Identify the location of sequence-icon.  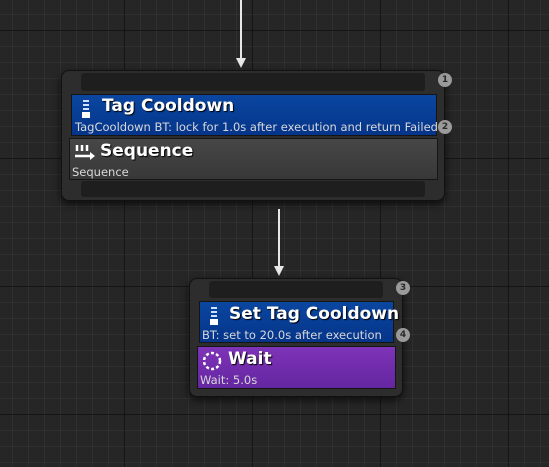
(85, 155).